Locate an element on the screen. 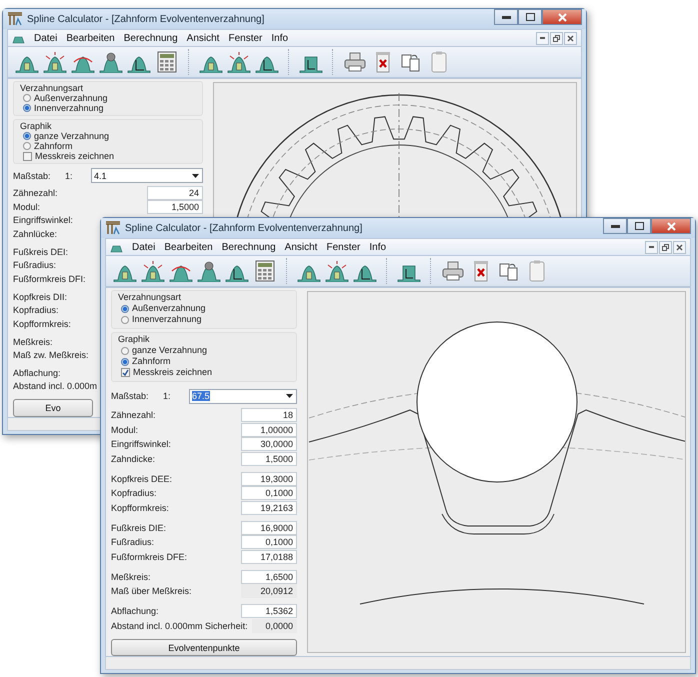 The image size is (698, 677). field-label: Modul: is located at coordinates (124, 429).